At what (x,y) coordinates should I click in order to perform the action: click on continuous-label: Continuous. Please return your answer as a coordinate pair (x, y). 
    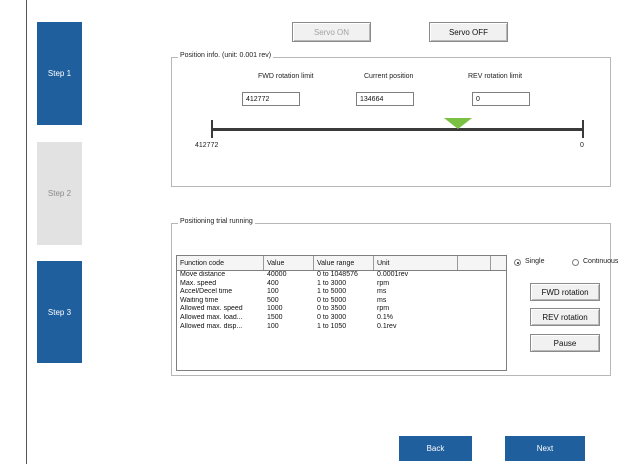
    Looking at the image, I should click on (601, 261).